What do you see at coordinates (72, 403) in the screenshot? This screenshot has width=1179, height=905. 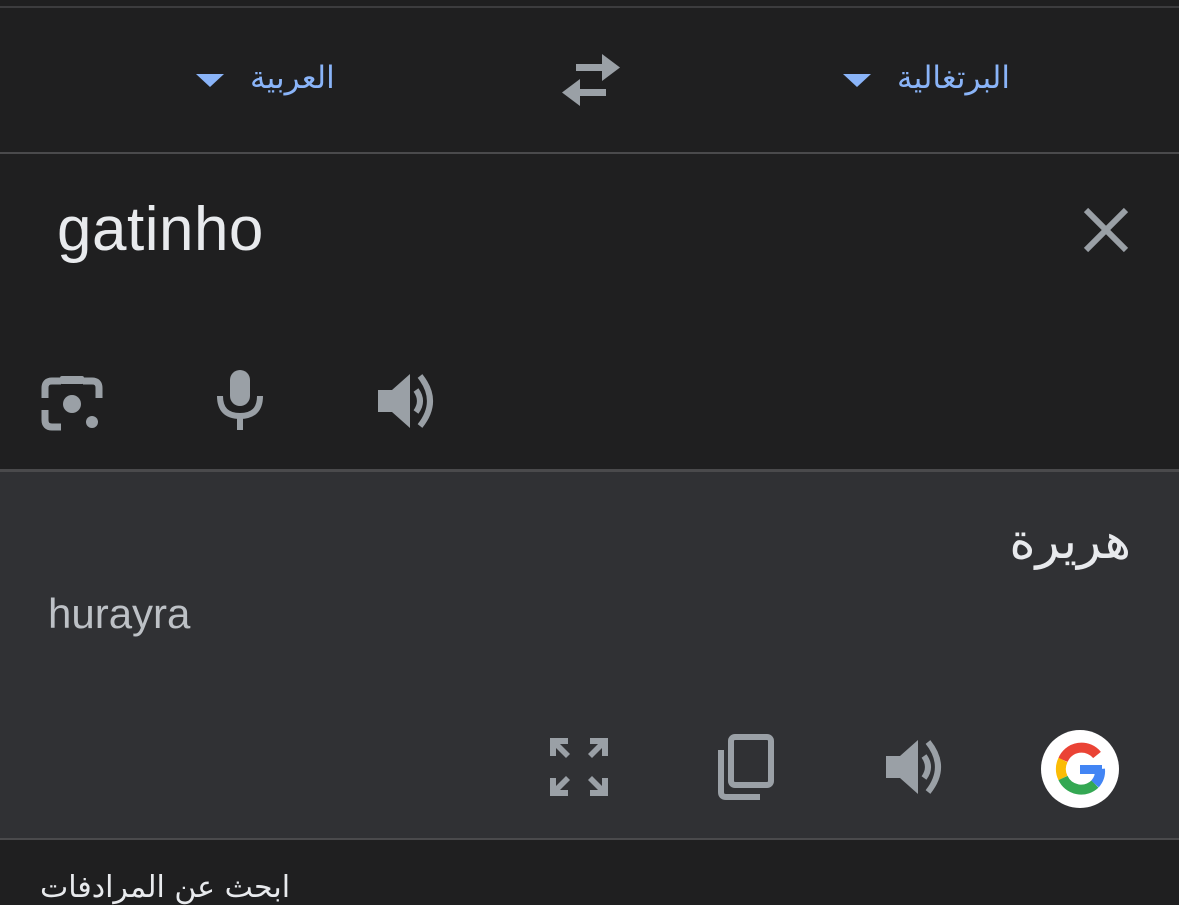 I see `camera-lens-icon` at bounding box center [72, 403].